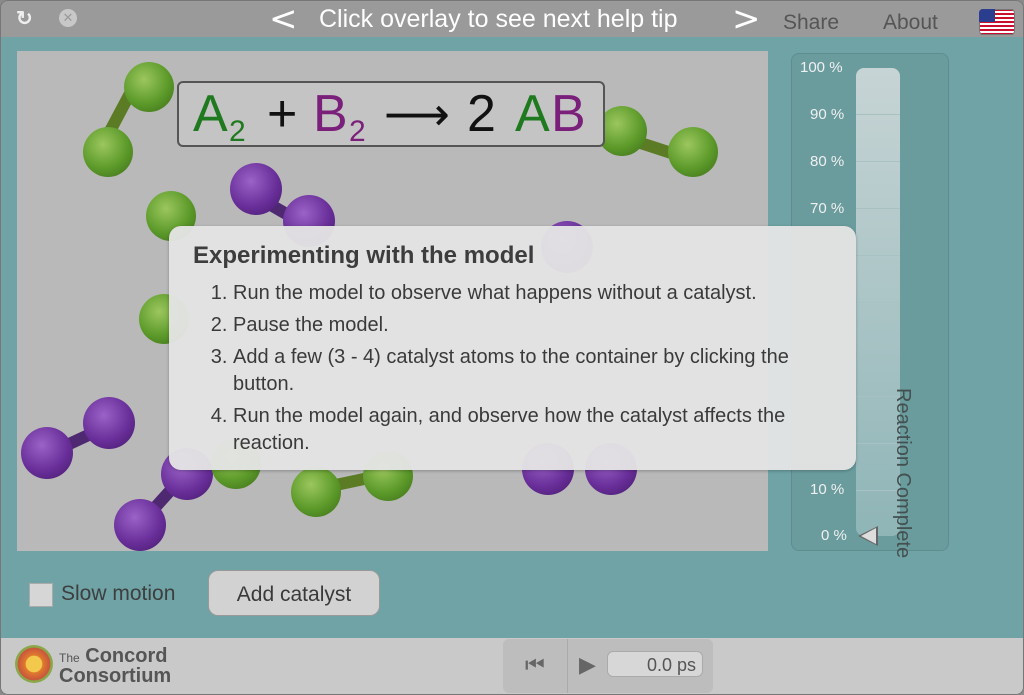 The height and width of the screenshot is (695, 1024). I want to click on about-link: About, so click(910, 23).